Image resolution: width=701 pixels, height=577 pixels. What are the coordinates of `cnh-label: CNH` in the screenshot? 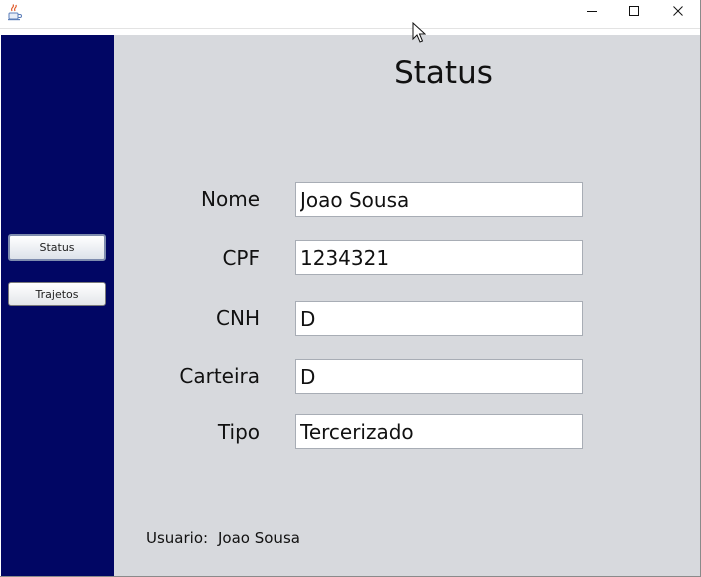 It's located at (238, 318).